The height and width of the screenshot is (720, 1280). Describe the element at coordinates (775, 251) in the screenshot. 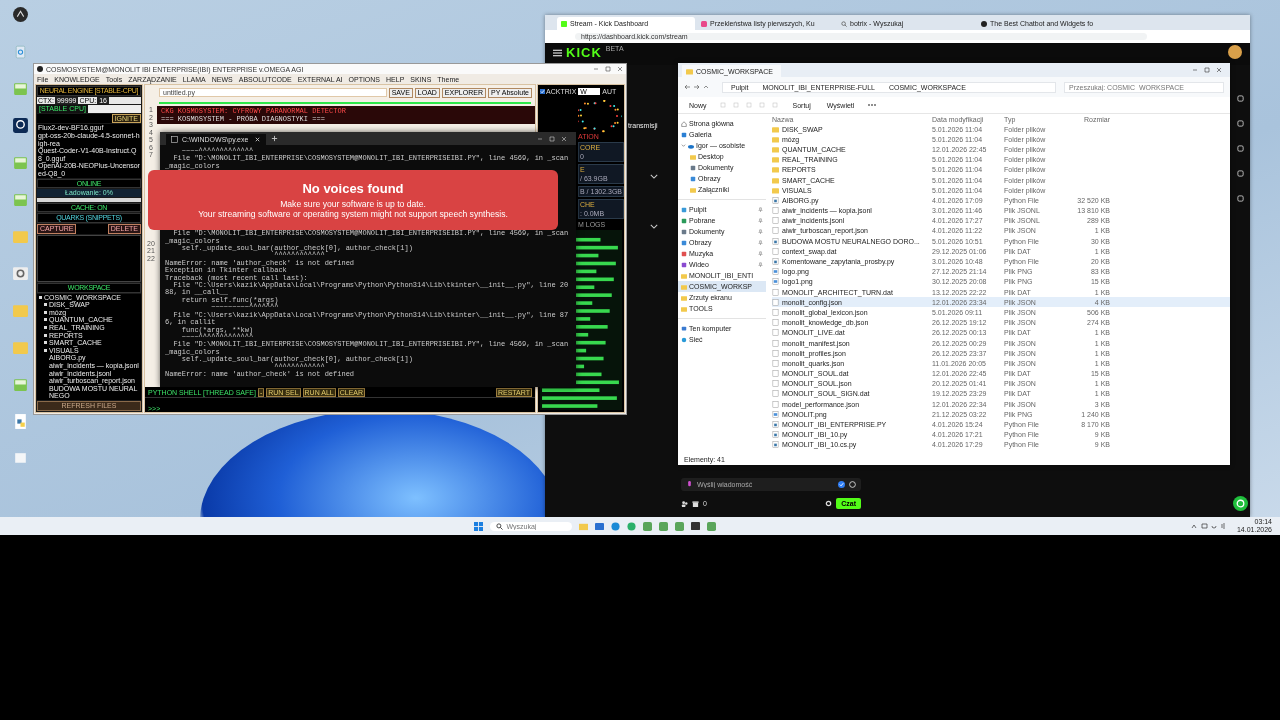

I see `file-icon` at that location.